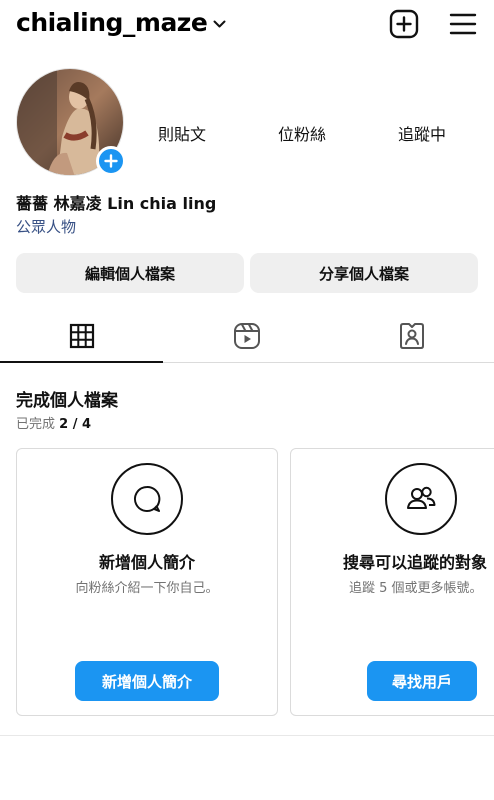  I want to click on account-switcher: chialing_maze, so click(121, 22).